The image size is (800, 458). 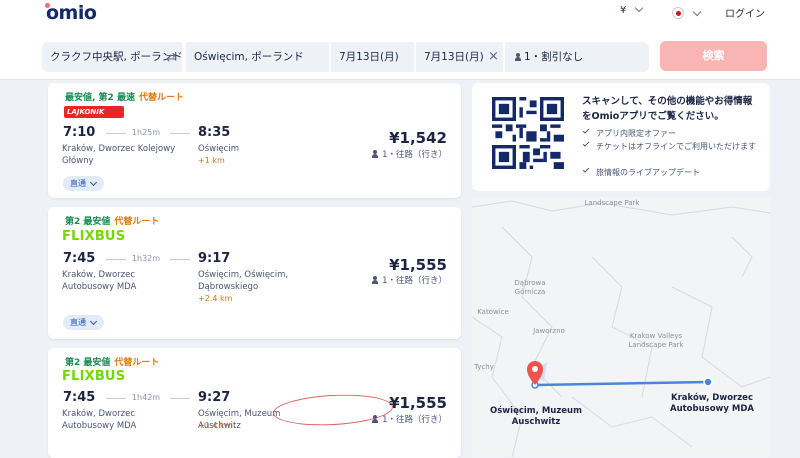 What do you see at coordinates (214, 397) in the screenshot?
I see `arrival-time: 9:27` at bounding box center [214, 397].